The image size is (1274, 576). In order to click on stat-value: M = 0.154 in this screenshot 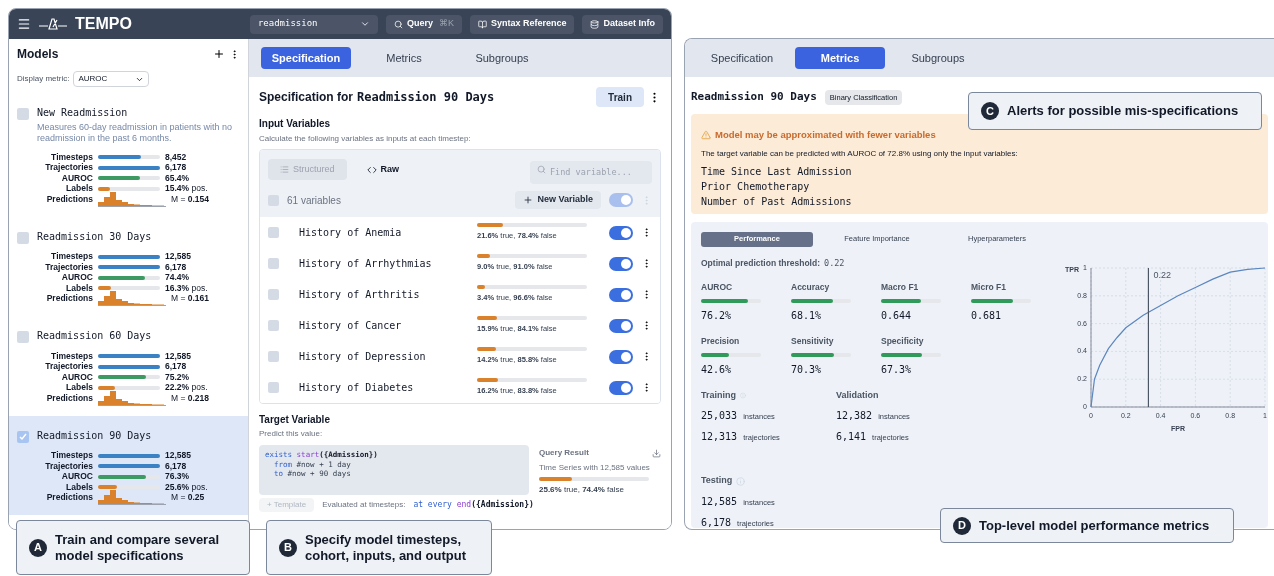, I will do `click(190, 199)`.